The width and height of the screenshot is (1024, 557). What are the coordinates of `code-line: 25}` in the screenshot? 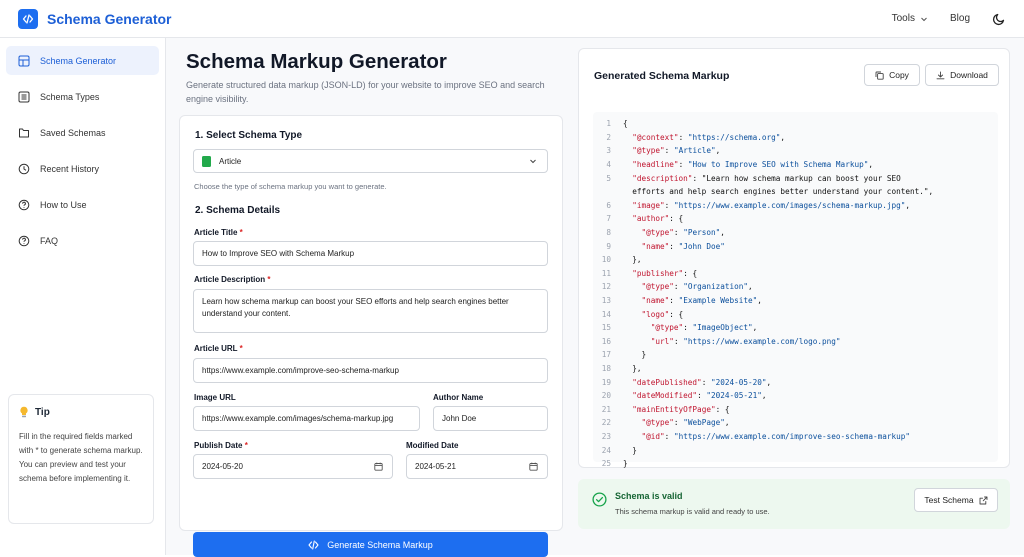 It's located at (795, 464).